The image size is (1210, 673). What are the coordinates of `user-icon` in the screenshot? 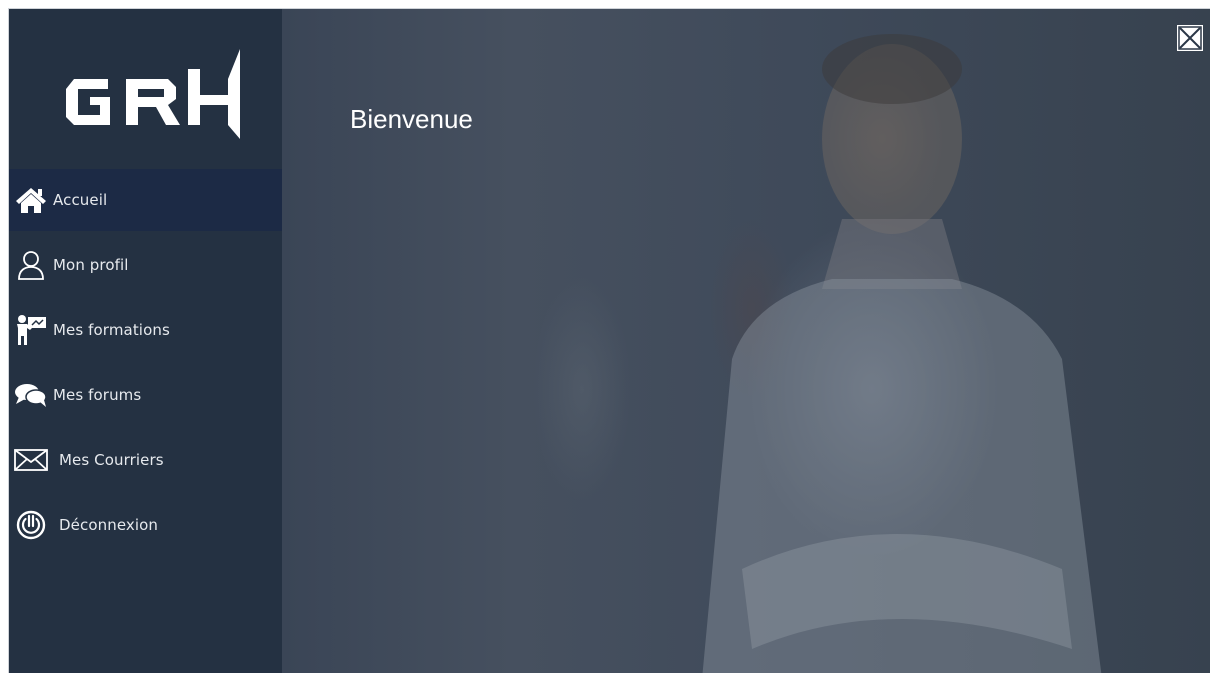 It's located at (31, 265).